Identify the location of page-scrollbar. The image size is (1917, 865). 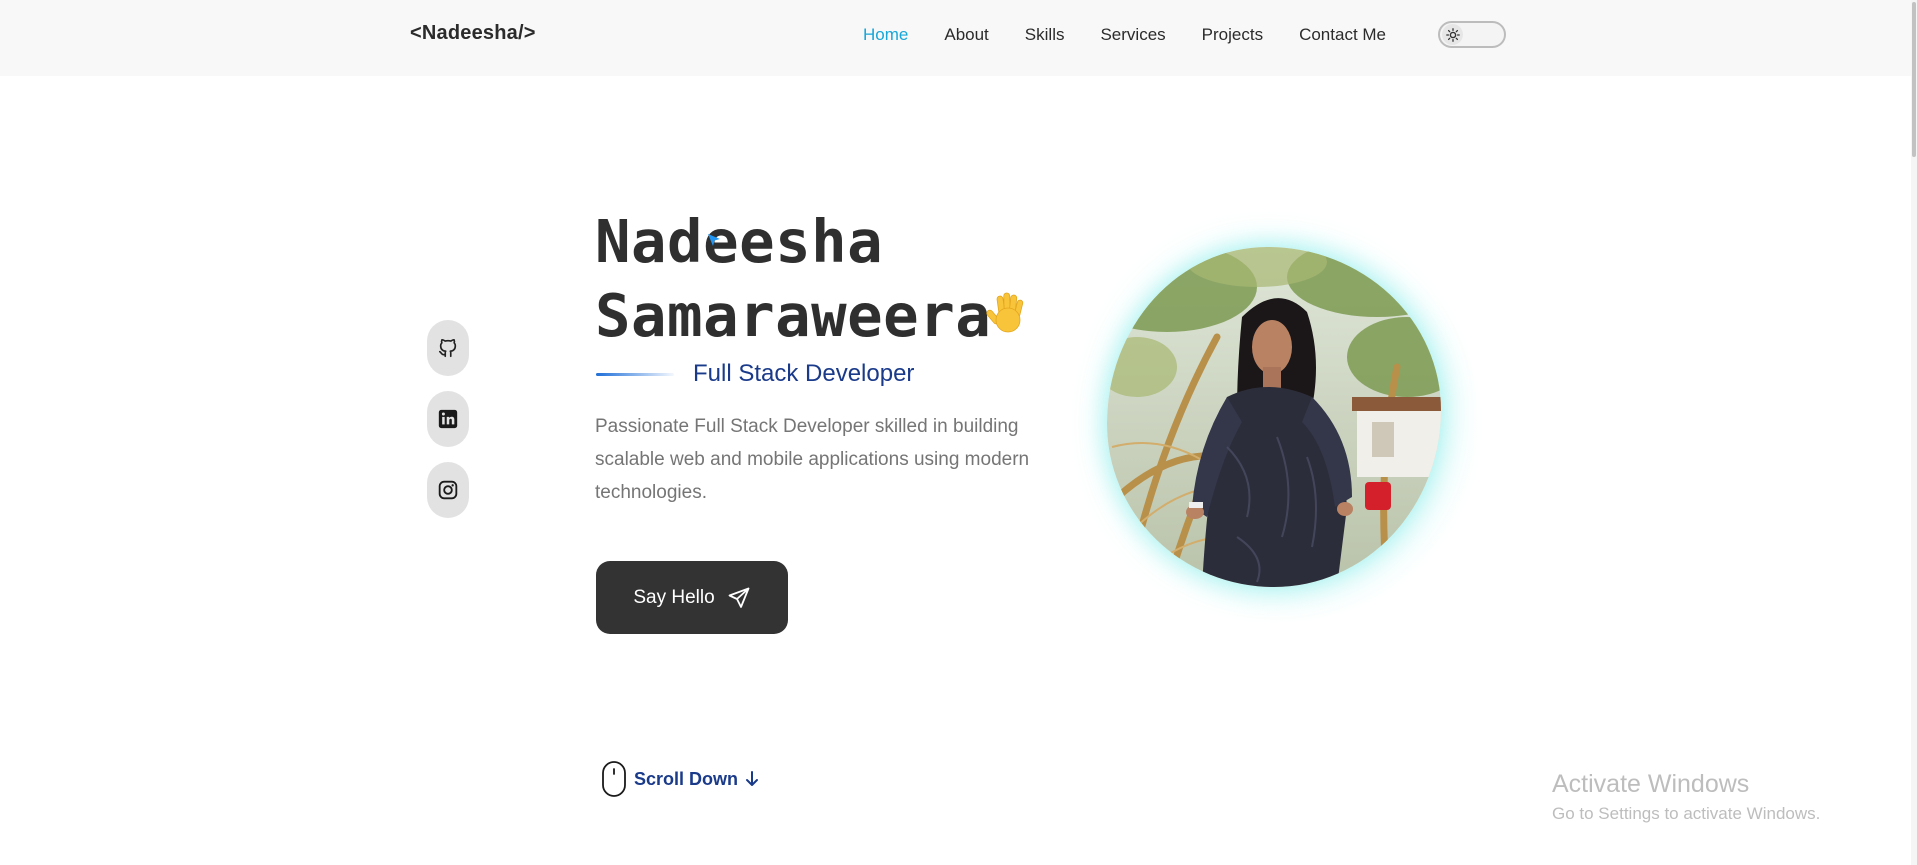
(1914, 432).